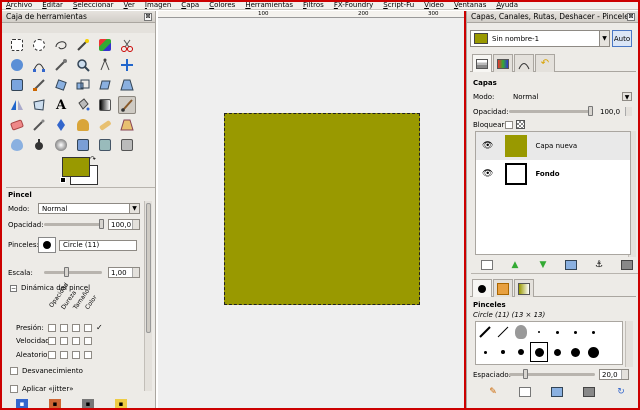  I want to click on menu-ventanas: Ventanas, so click(470, 5).